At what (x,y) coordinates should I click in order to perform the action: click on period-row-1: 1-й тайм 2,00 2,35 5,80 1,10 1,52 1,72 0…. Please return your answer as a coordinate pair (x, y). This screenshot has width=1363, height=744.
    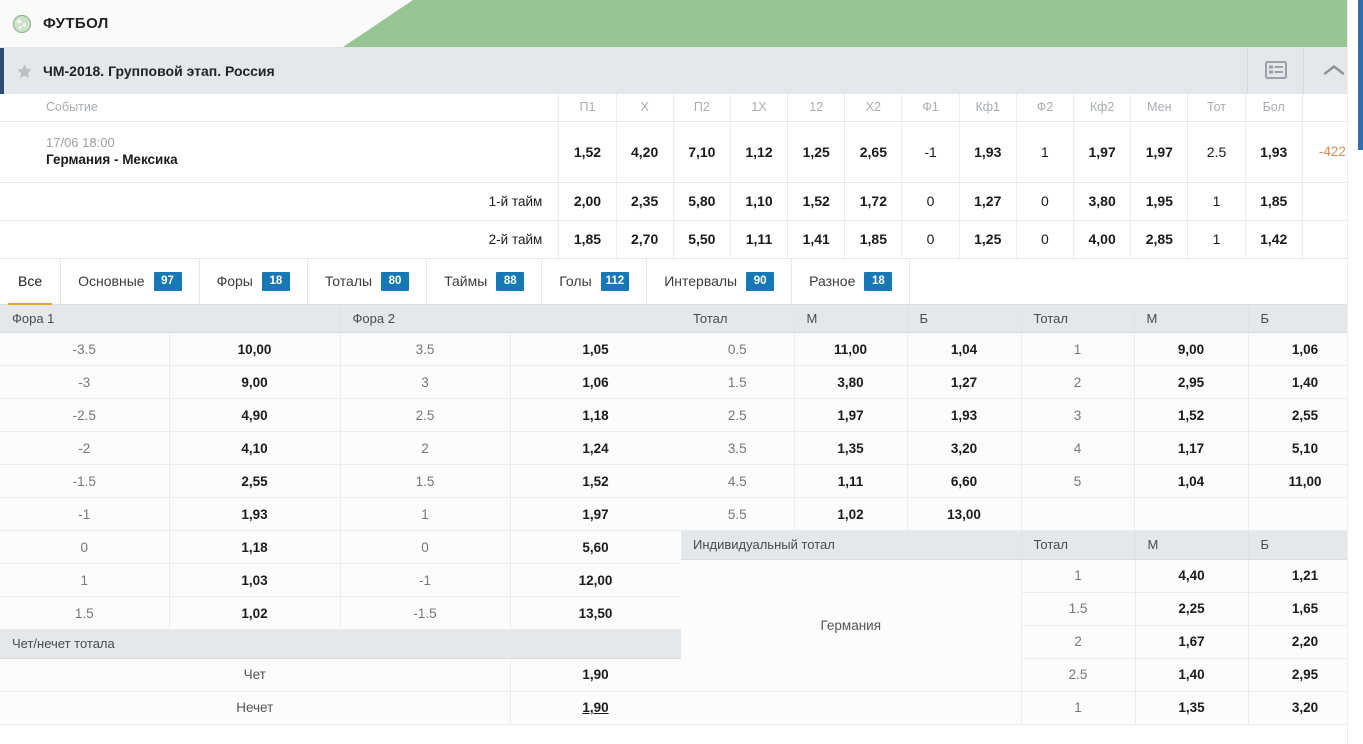
    Looking at the image, I should click on (681, 201).